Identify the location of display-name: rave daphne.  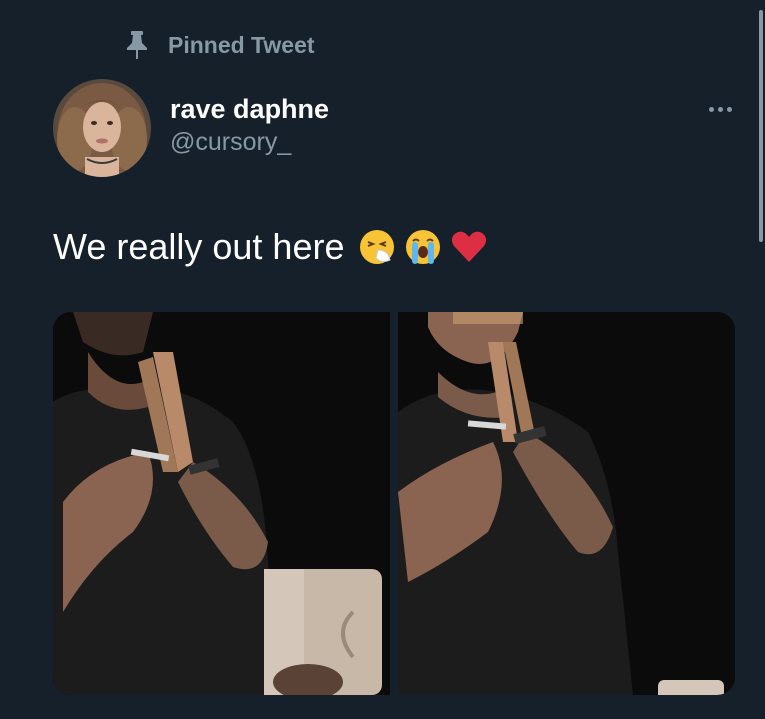
(249, 109).